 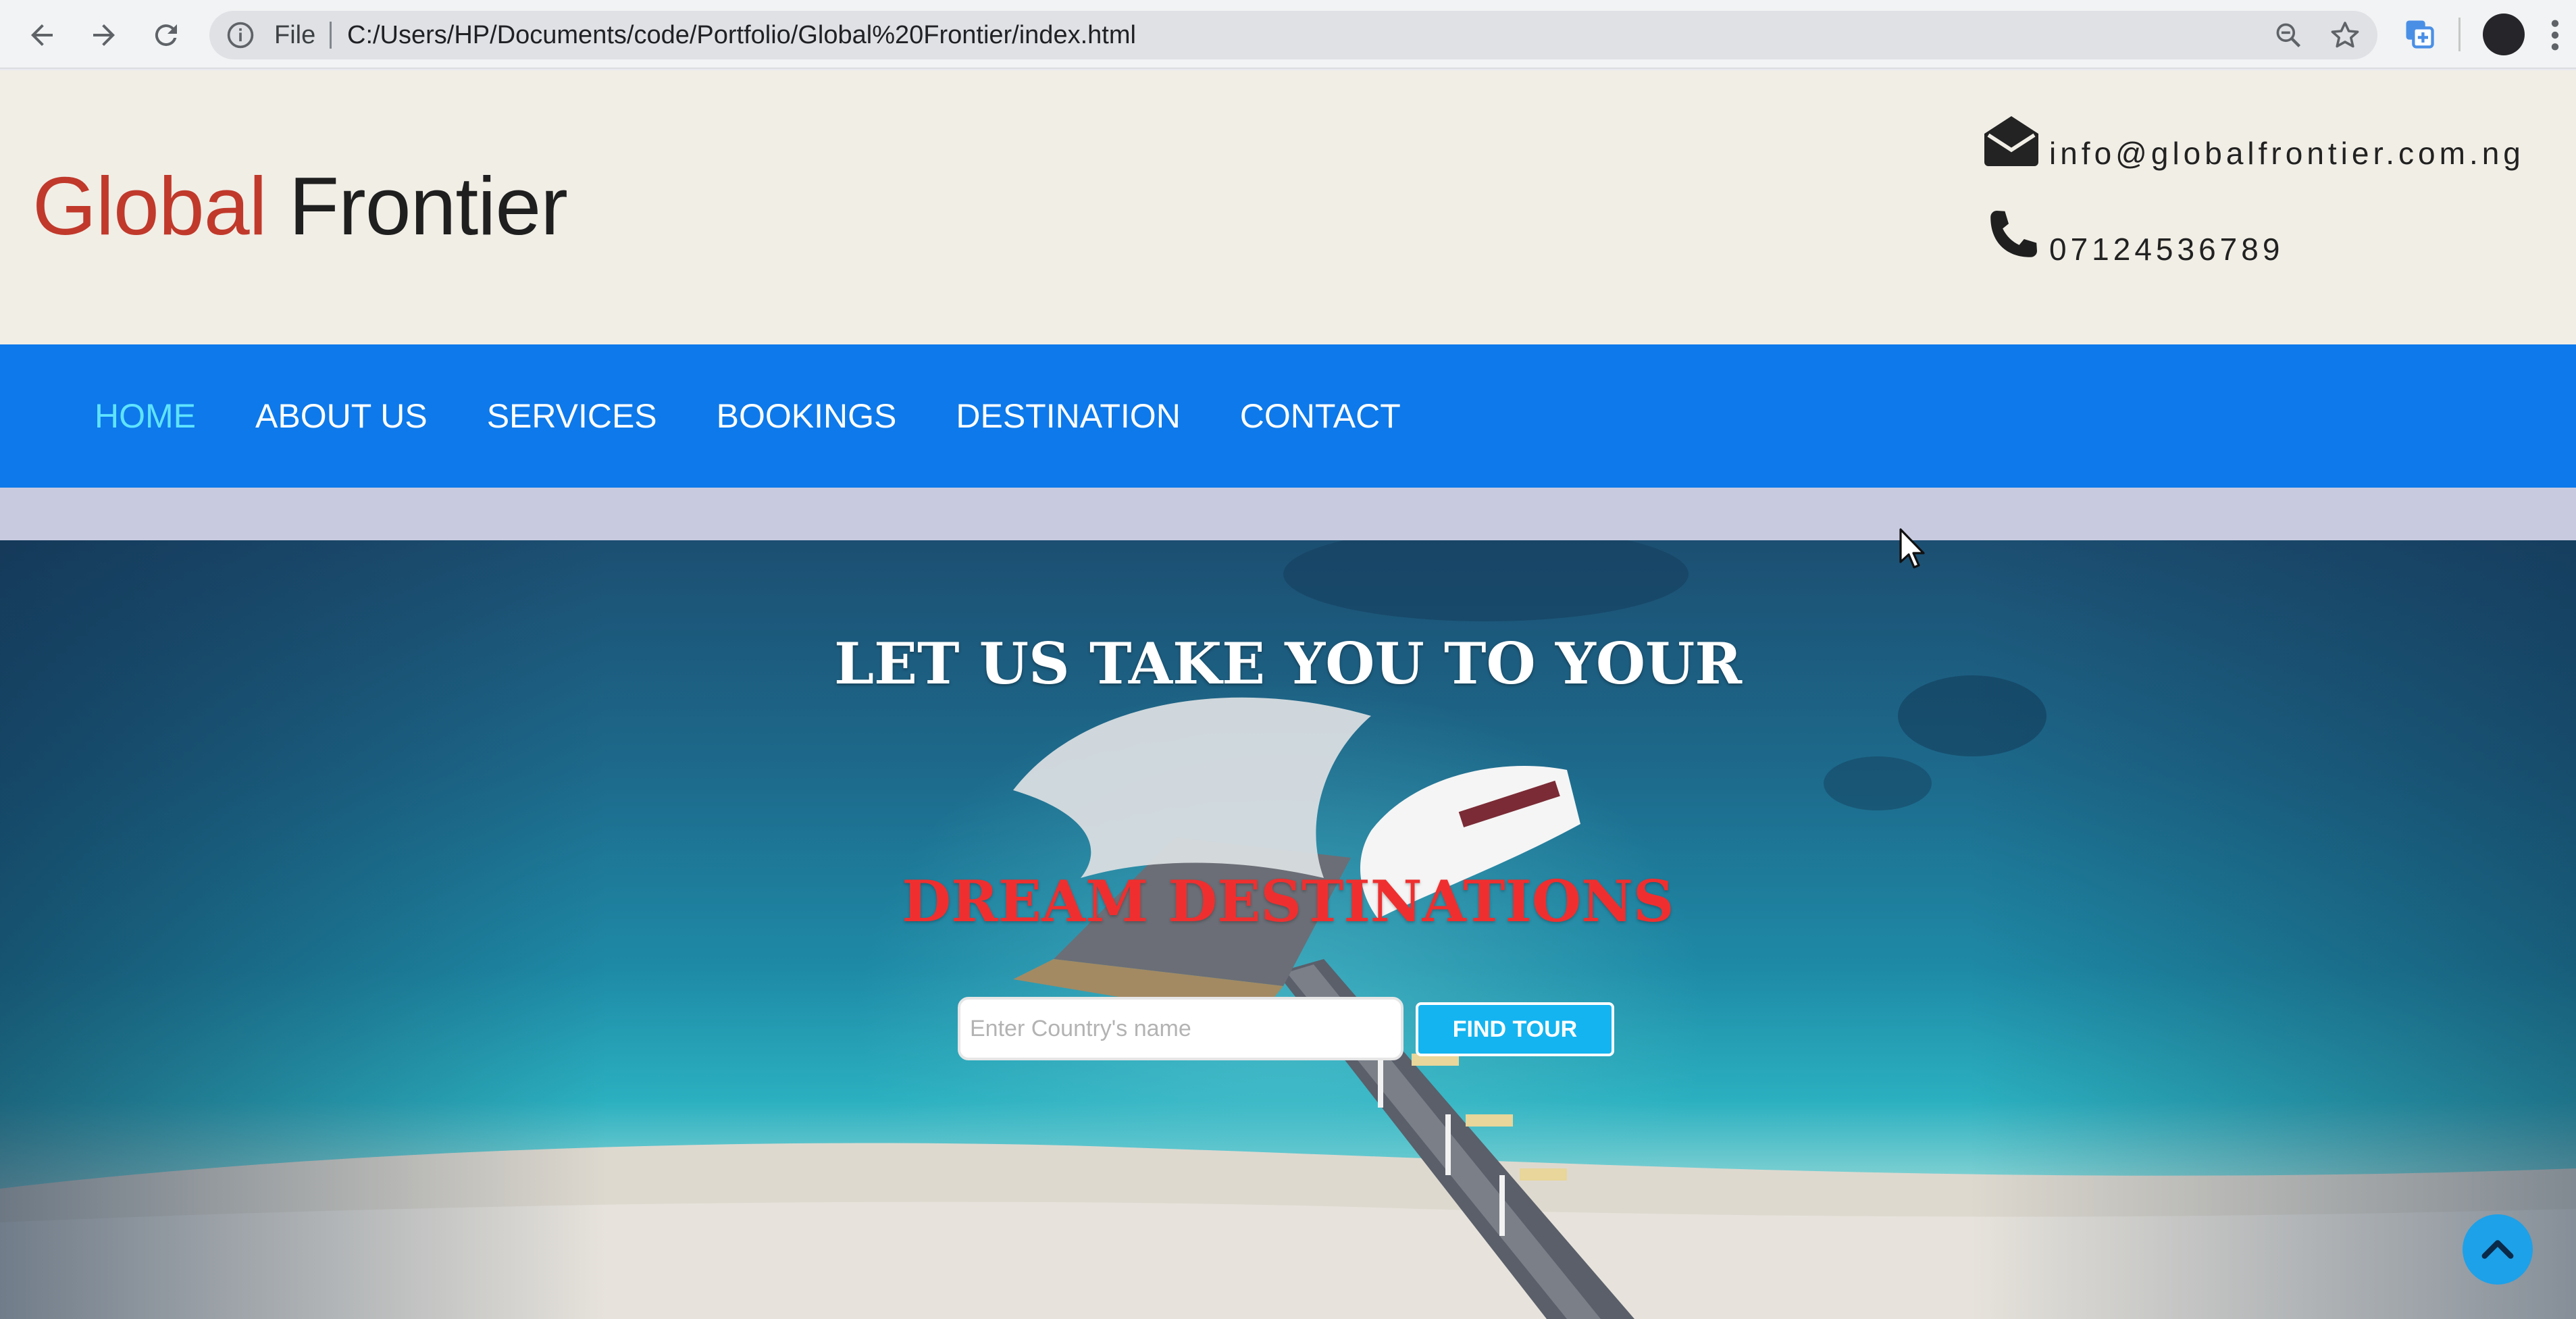 I want to click on chevron-up-icon, so click(x=2497, y=1249).